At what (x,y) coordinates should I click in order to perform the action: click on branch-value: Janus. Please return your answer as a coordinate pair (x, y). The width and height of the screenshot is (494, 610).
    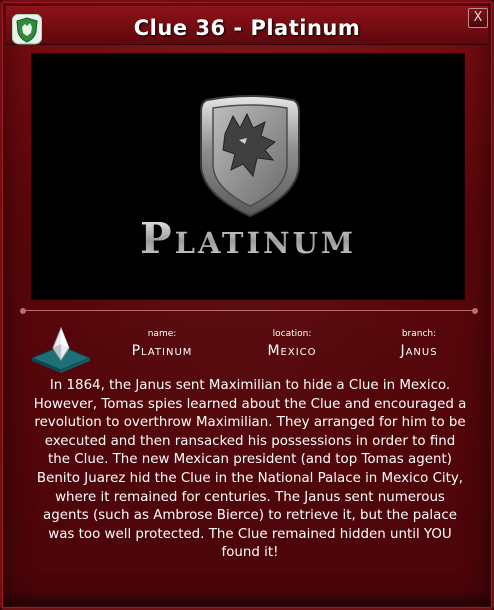
    Looking at the image, I should click on (419, 351).